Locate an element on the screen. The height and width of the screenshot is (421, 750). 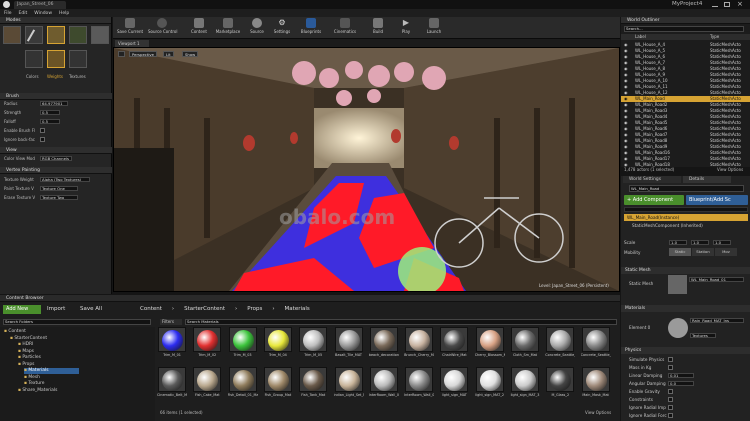
world-outliner-tab: World Outliner is located at coordinates (685, 20).